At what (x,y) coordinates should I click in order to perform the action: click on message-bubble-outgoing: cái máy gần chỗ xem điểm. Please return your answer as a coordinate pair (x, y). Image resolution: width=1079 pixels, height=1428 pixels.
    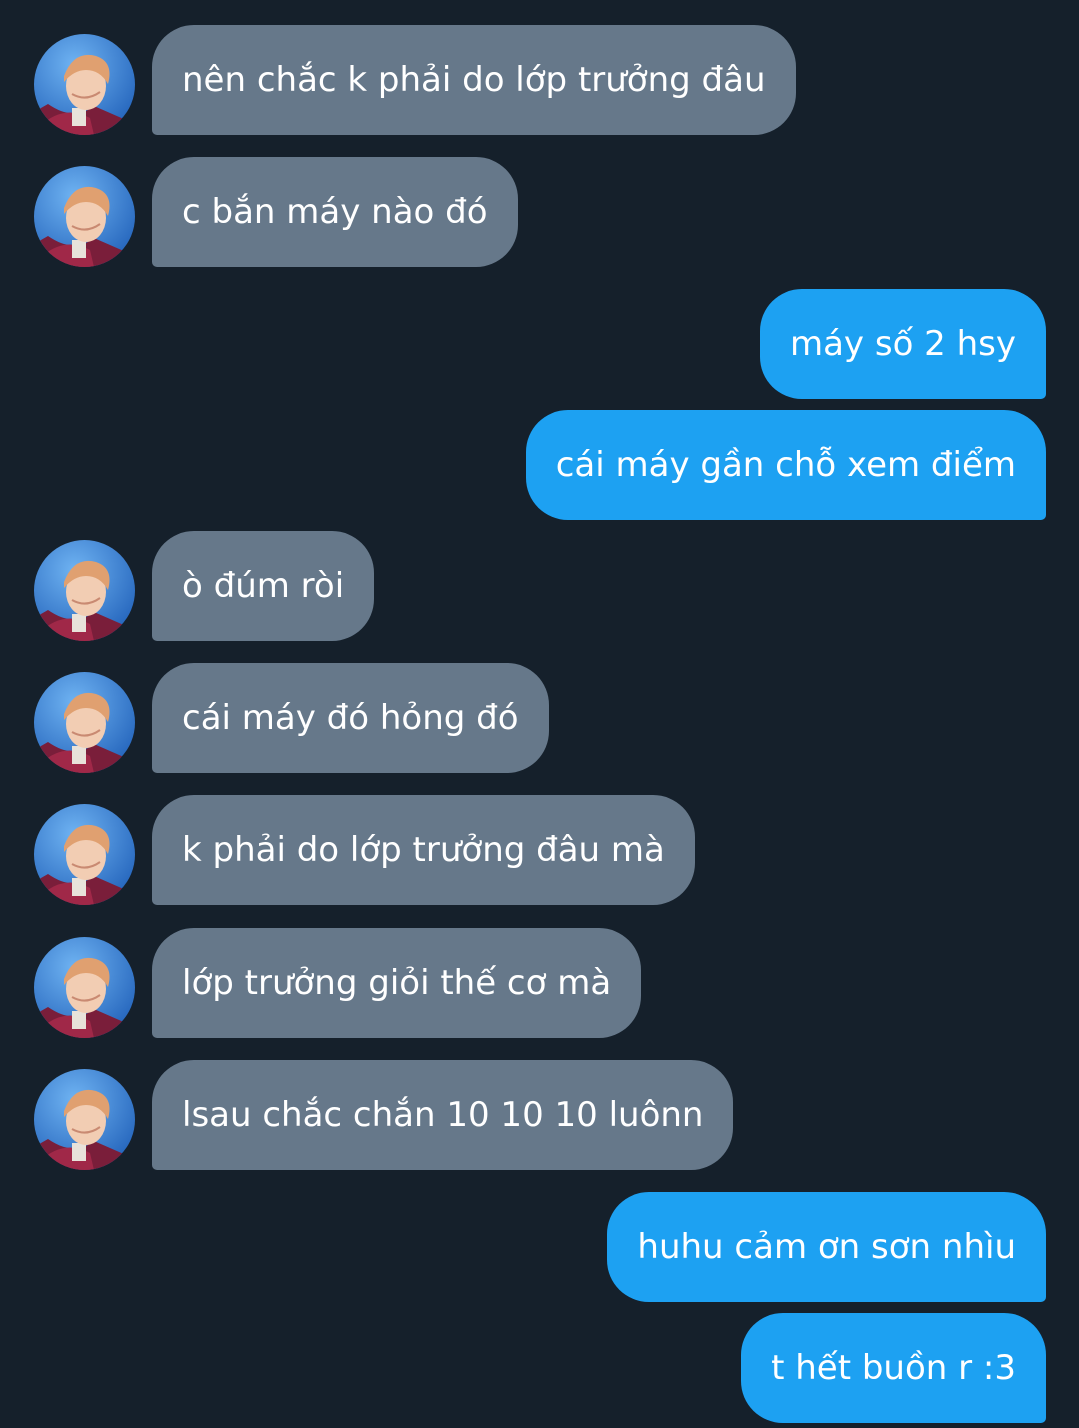
    Looking at the image, I should click on (785, 465).